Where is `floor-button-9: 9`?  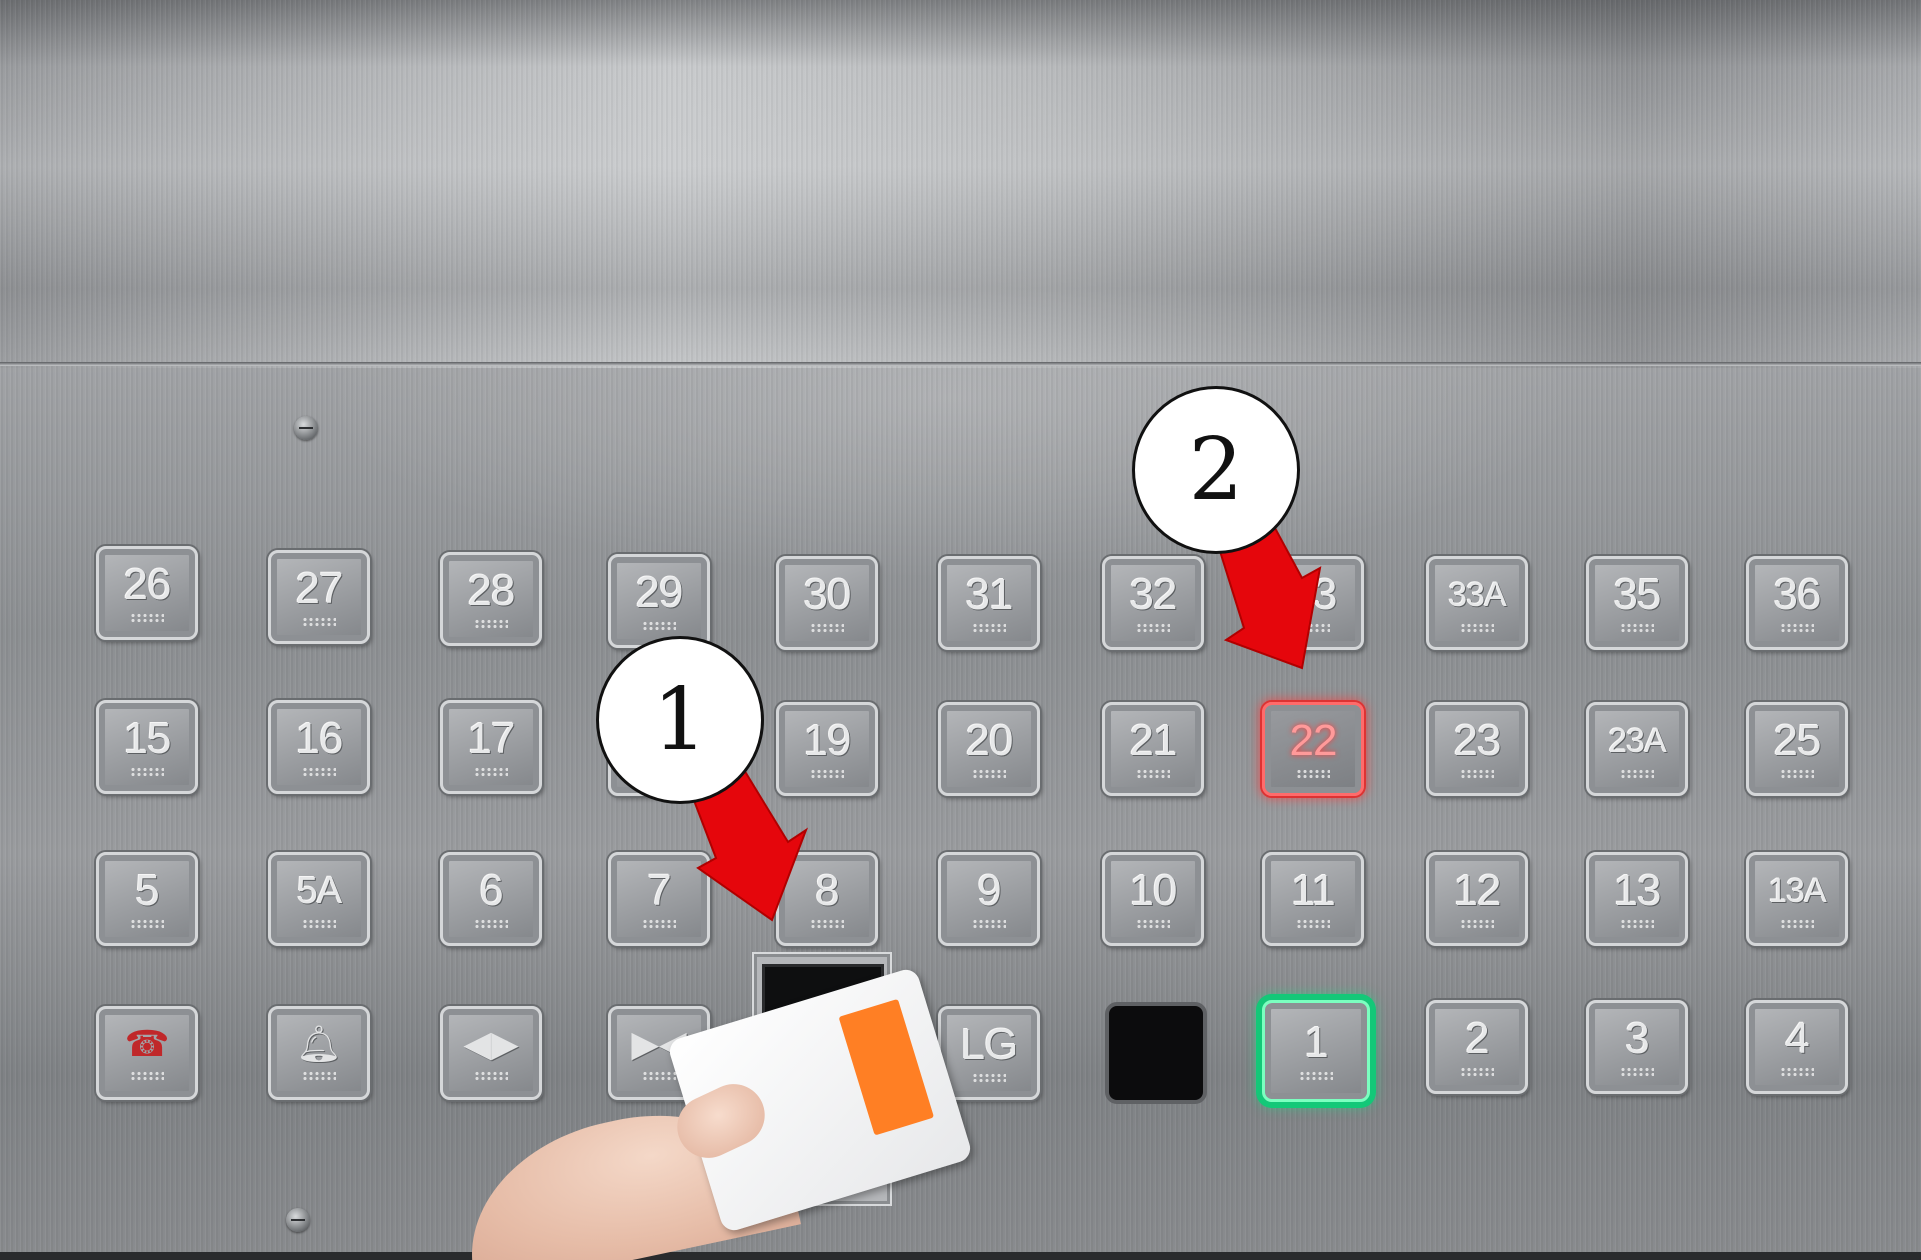
floor-button-9: 9 is located at coordinates (989, 899).